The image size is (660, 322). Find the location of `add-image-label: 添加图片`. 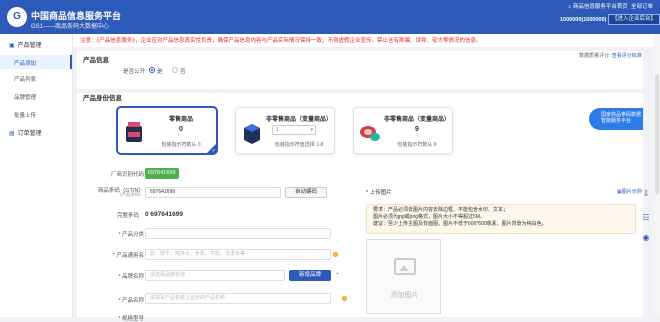

add-image-label: 添加图片 is located at coordinates (404, 295).